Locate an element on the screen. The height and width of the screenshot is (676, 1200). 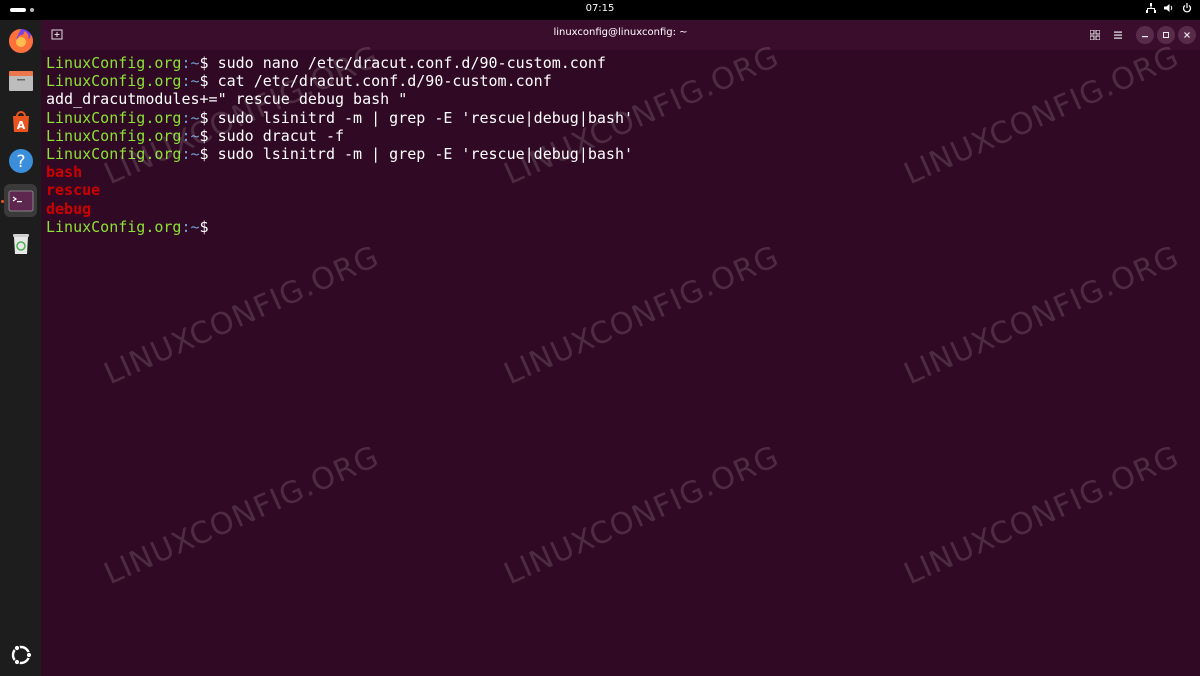
top-bar: 07:15 is located at coordinates (600, 10).